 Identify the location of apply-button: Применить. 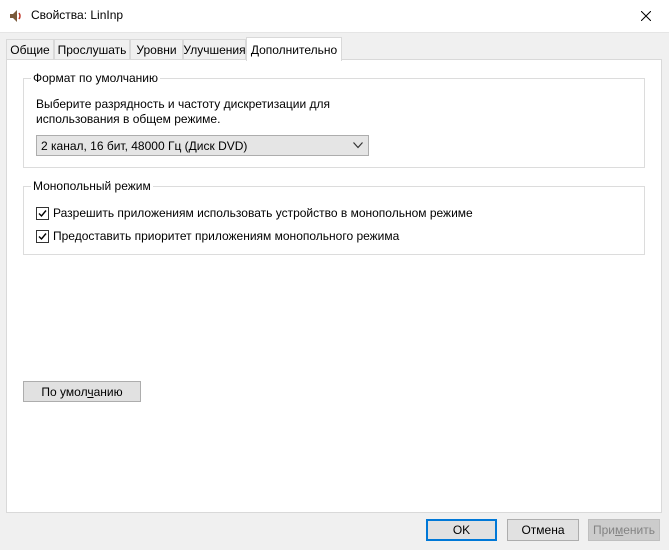
(624, 530).